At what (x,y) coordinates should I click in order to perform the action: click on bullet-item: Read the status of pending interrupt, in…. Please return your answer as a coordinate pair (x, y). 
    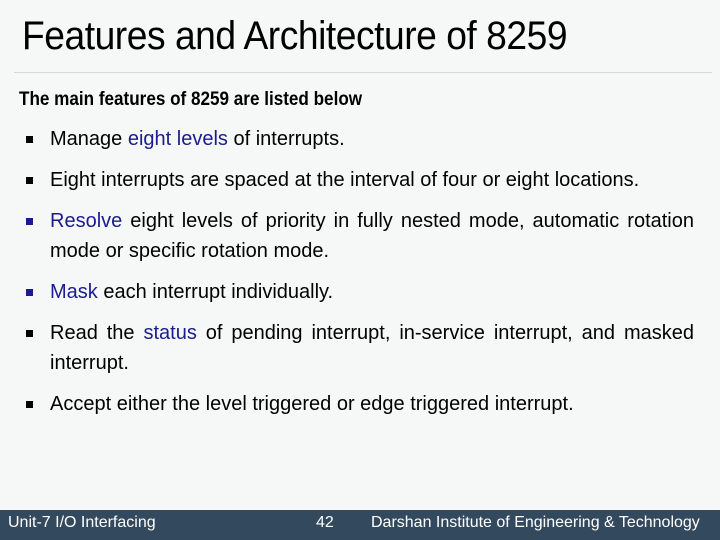
    Looking at the image, I should click on (360, 348).